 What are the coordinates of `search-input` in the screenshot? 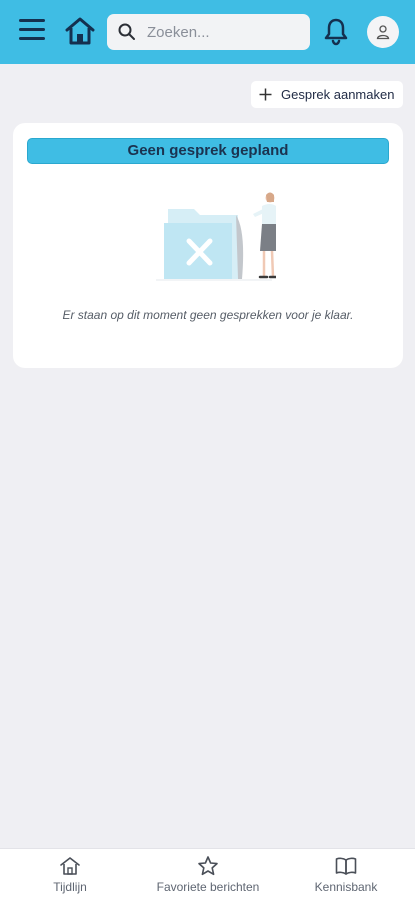 It's located at (222, 32).